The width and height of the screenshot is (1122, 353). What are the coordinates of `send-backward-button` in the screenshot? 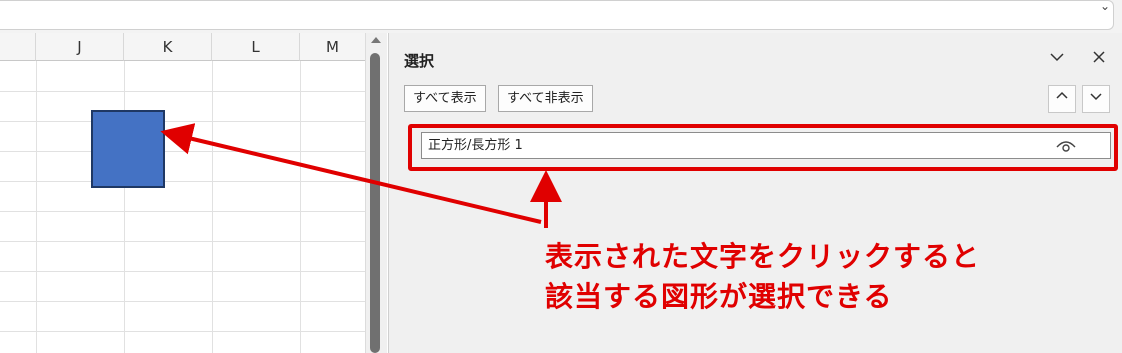 It's located at (1096, 99).